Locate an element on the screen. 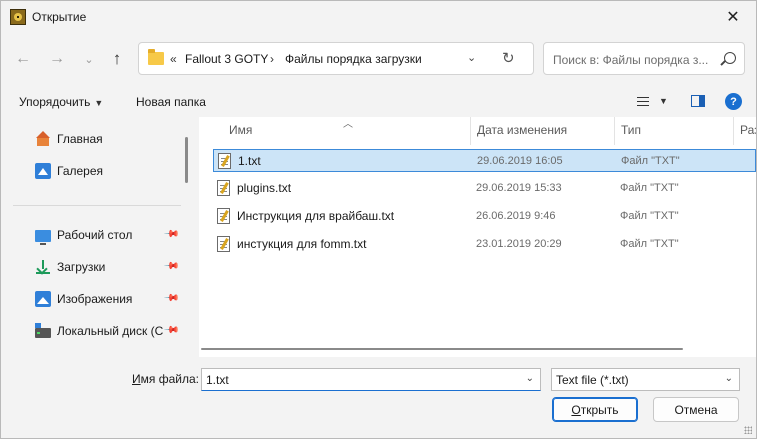  nav-item-local-disk: Локальный диск (C is located at coordinates (100, 331).